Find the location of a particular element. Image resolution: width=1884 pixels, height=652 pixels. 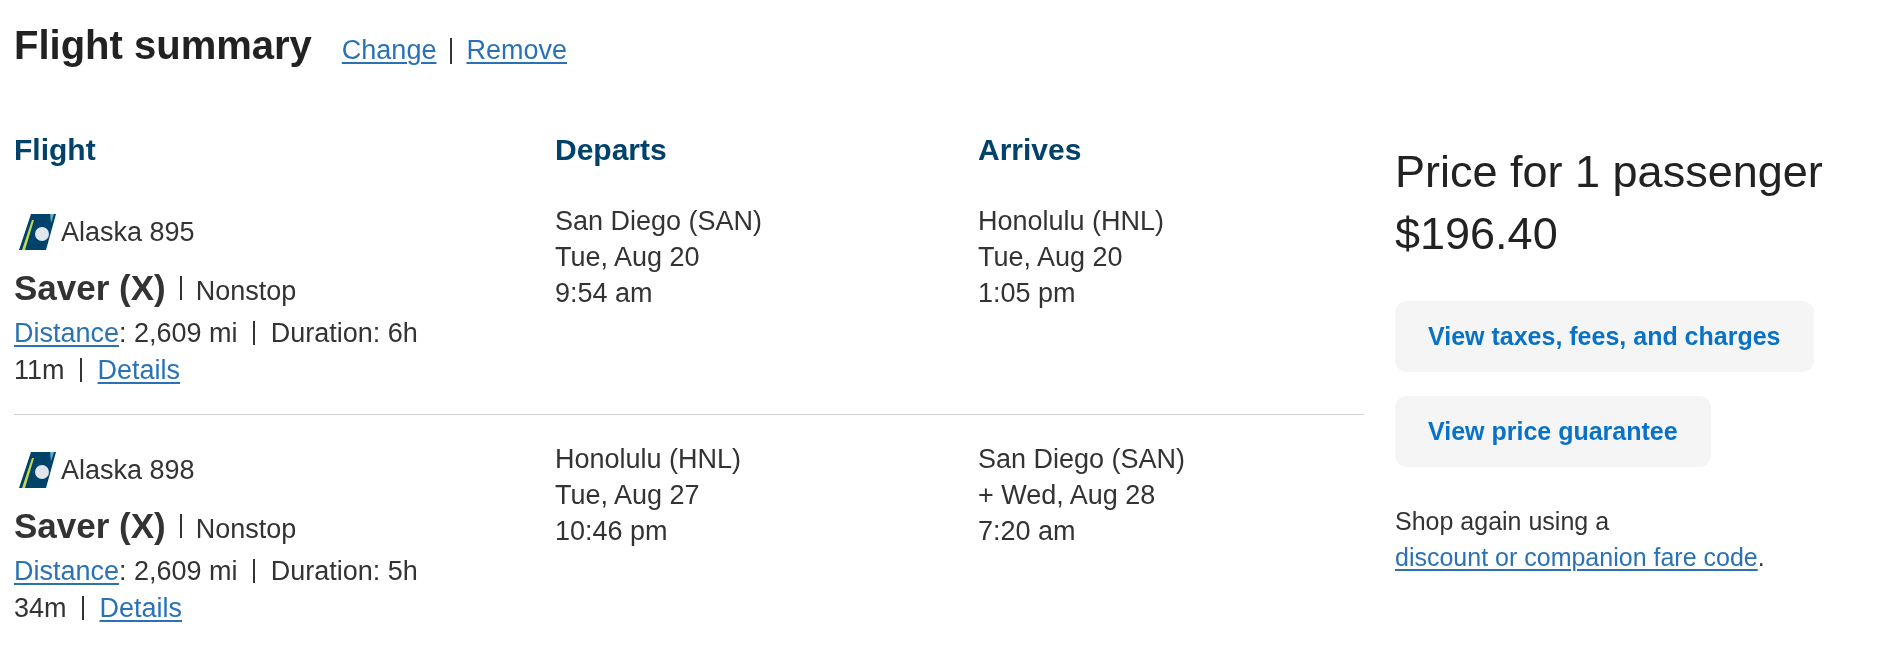

time-text: 10:46 pm is located at coordinates (611, 531).